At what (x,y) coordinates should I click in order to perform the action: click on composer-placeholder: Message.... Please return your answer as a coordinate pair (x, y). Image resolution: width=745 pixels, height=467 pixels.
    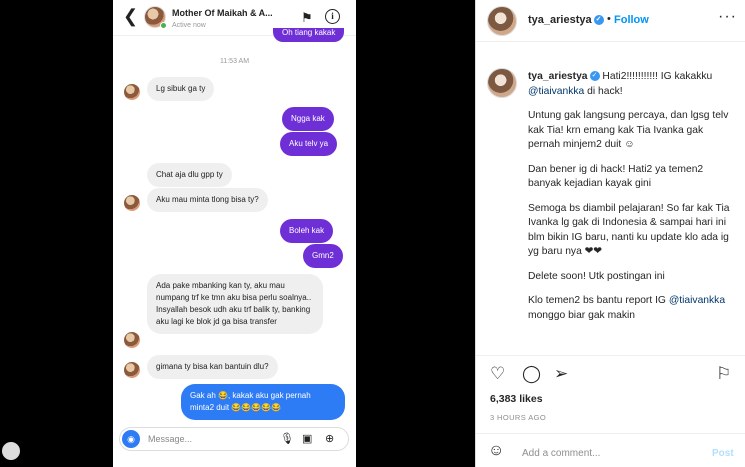
    Looking at the image, I should click on (170, 439).